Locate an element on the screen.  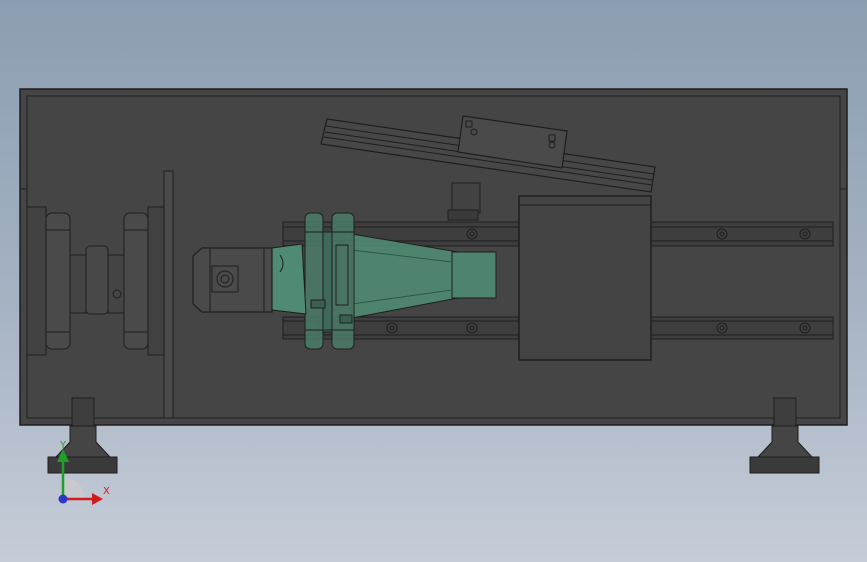
triad-y-label: Y is located at coordinates (63, 445).